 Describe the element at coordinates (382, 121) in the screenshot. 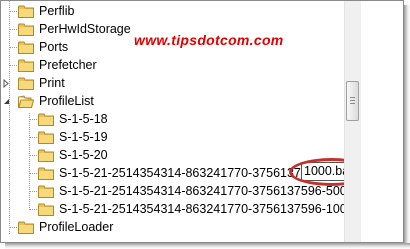

I see `values-pane` at that location.